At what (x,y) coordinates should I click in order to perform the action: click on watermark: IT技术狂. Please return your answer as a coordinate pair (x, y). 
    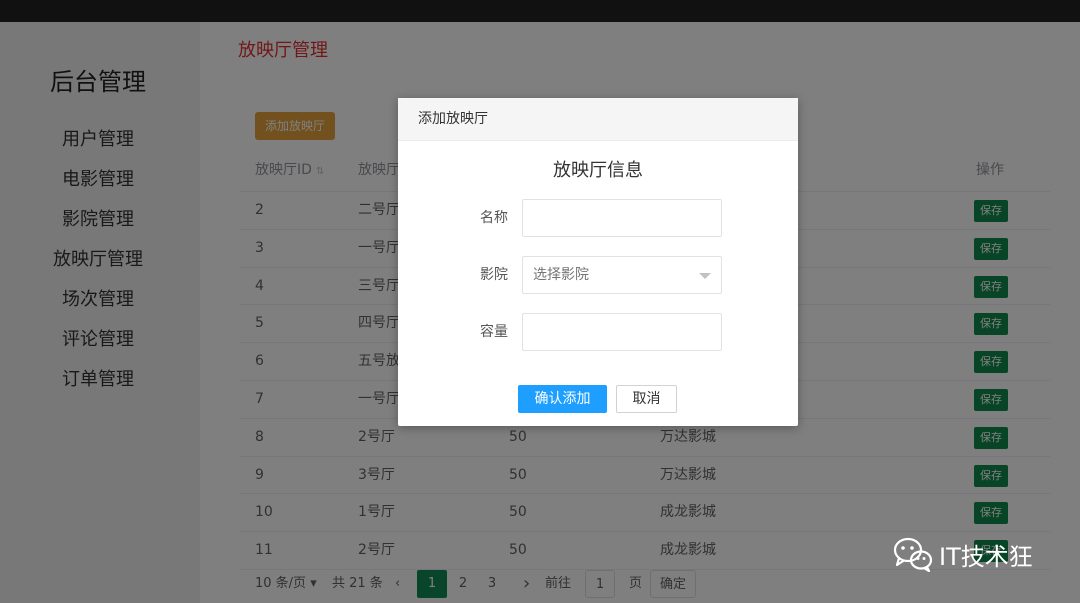
    Looking at the image, I should click on (963, 554).